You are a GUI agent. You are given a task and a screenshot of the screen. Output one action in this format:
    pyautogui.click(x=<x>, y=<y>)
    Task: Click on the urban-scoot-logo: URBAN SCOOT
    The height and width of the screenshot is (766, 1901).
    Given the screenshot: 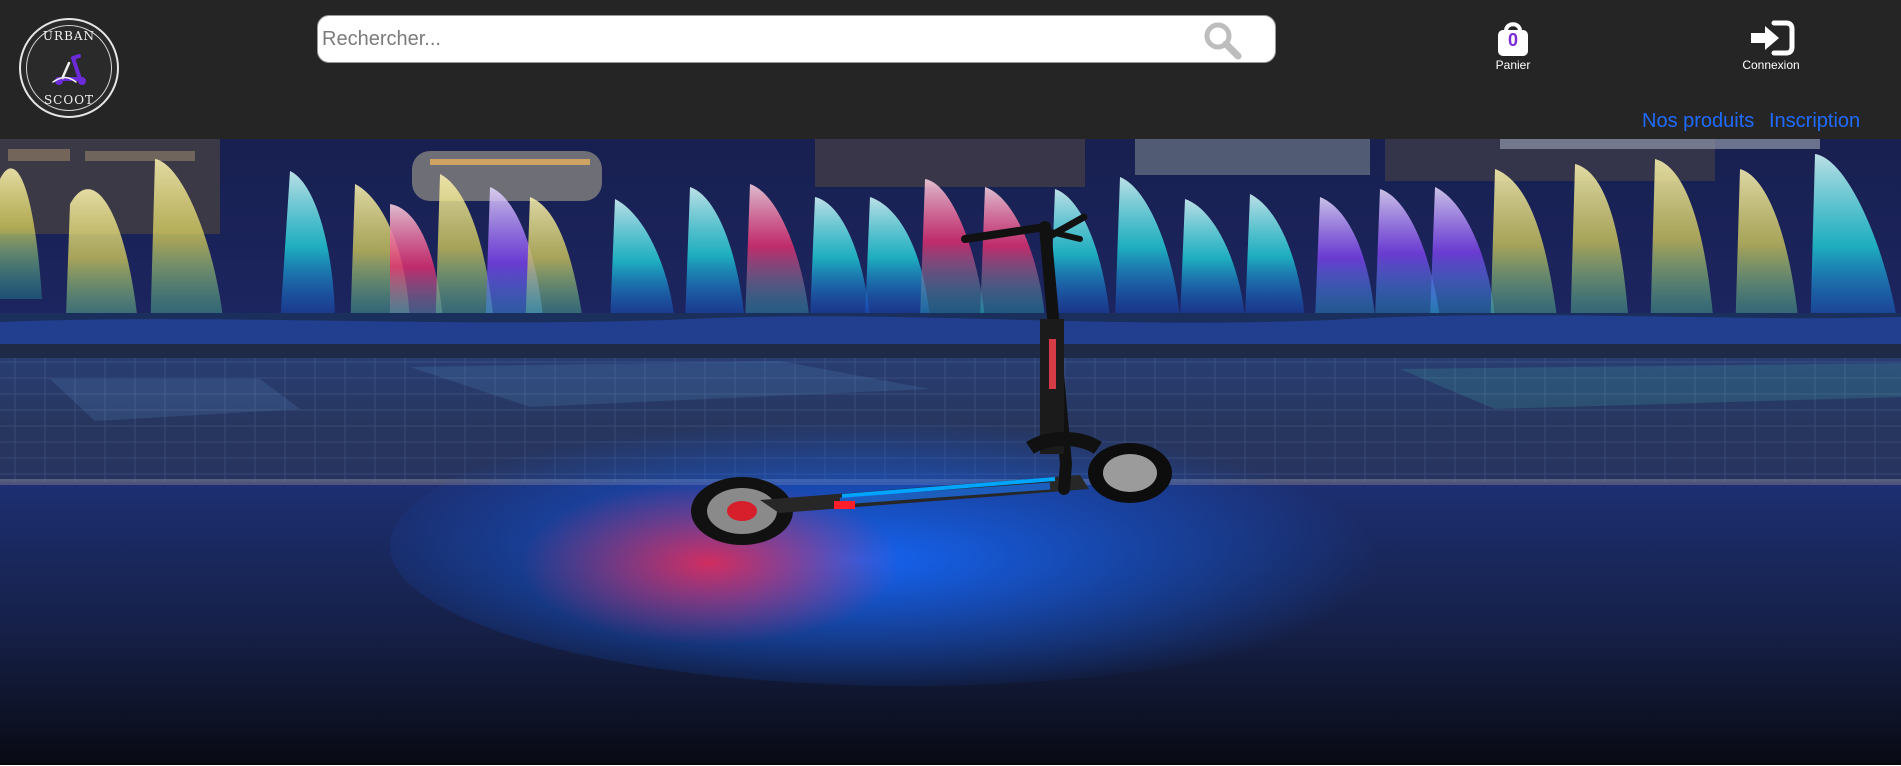 What is the action you would take?
    pyautogui.click(x=69, y=68)
    